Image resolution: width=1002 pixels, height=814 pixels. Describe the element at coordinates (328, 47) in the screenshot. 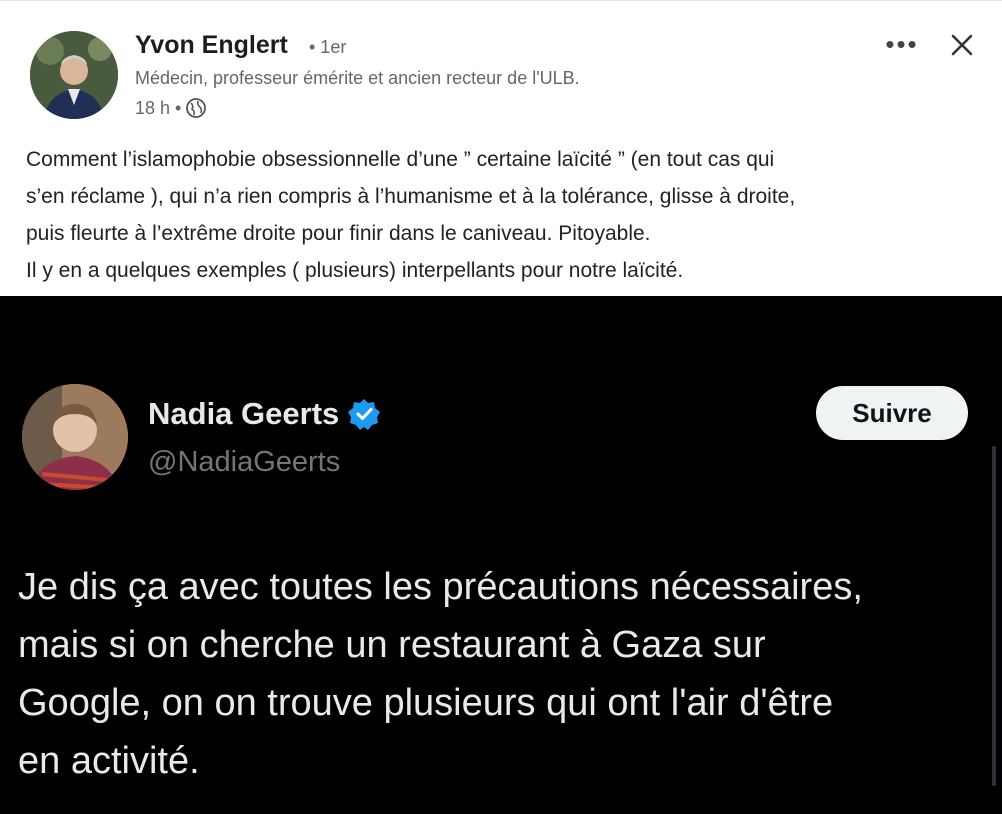

I see `connection-degree: • 1er` at that location.